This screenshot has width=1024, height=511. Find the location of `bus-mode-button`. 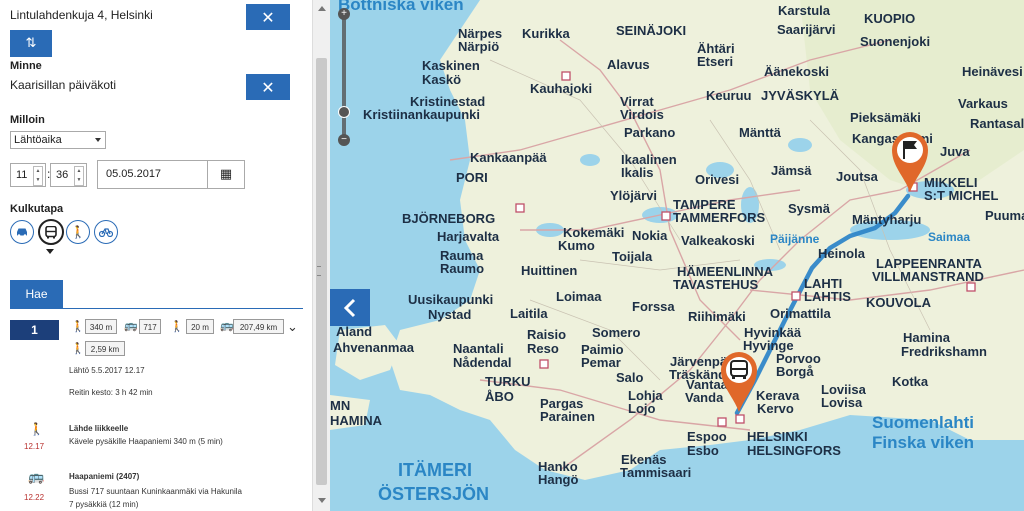

bus-mode-button is located at coordinates (51, 232).